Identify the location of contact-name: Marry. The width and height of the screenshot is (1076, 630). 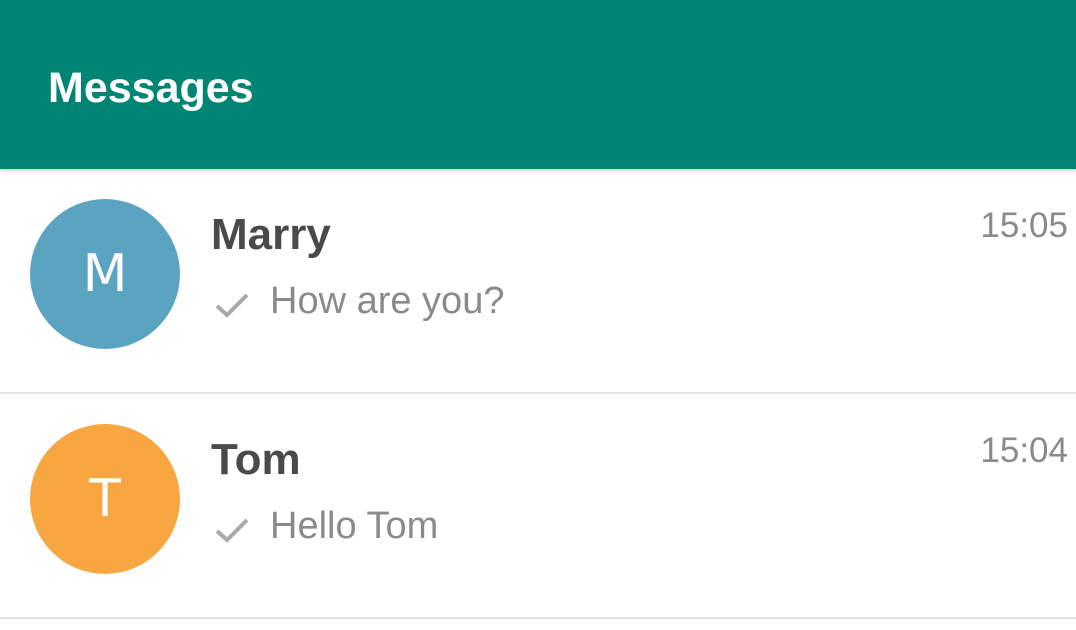
(271, 234).